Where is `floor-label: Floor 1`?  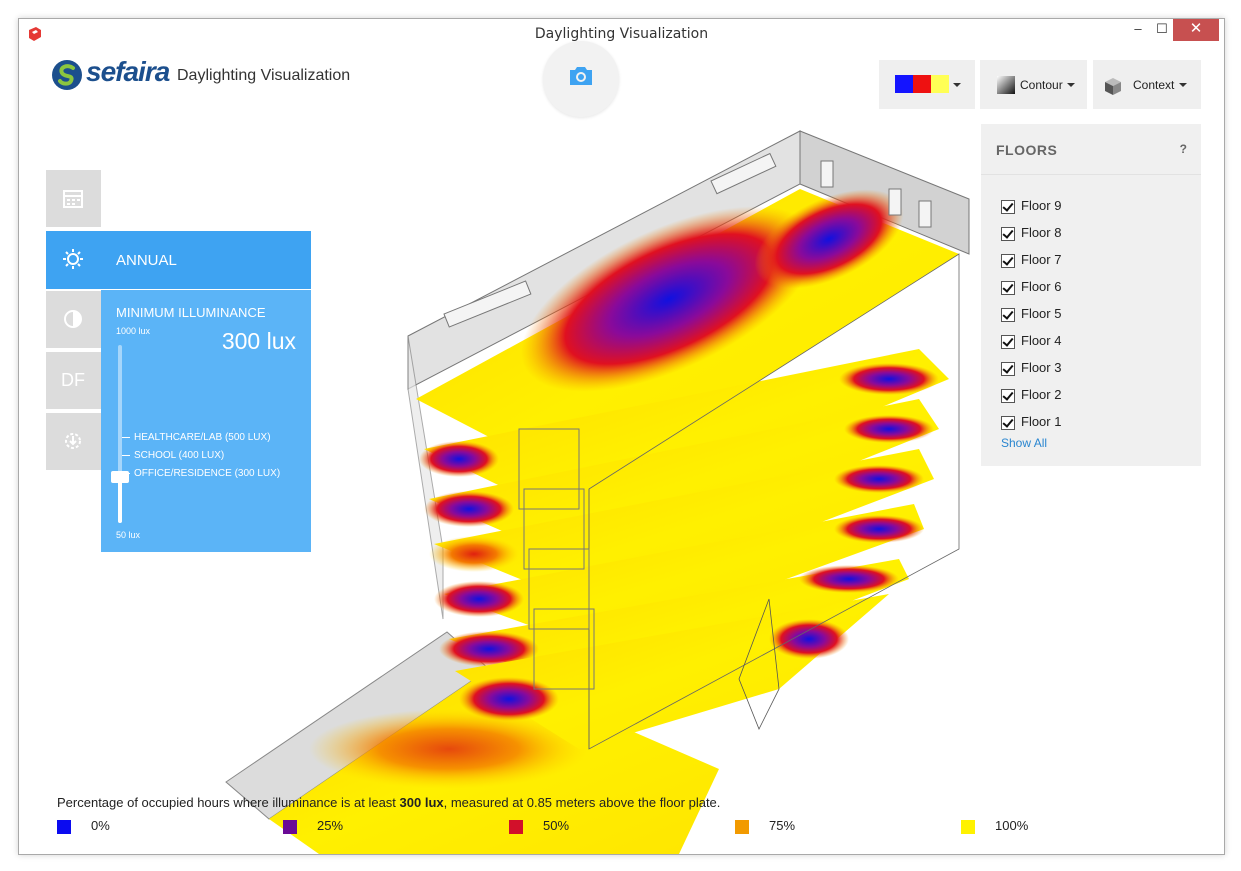 floor-label: Floor 1 is located at coordinates (1041, 421).